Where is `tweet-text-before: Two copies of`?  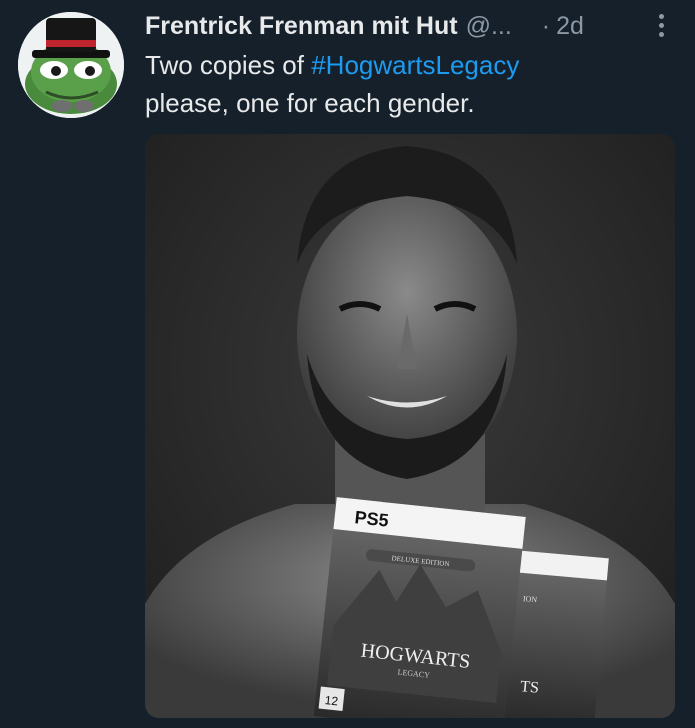 tweet-text-before: Two copies of is located at coordinates (228, 65).